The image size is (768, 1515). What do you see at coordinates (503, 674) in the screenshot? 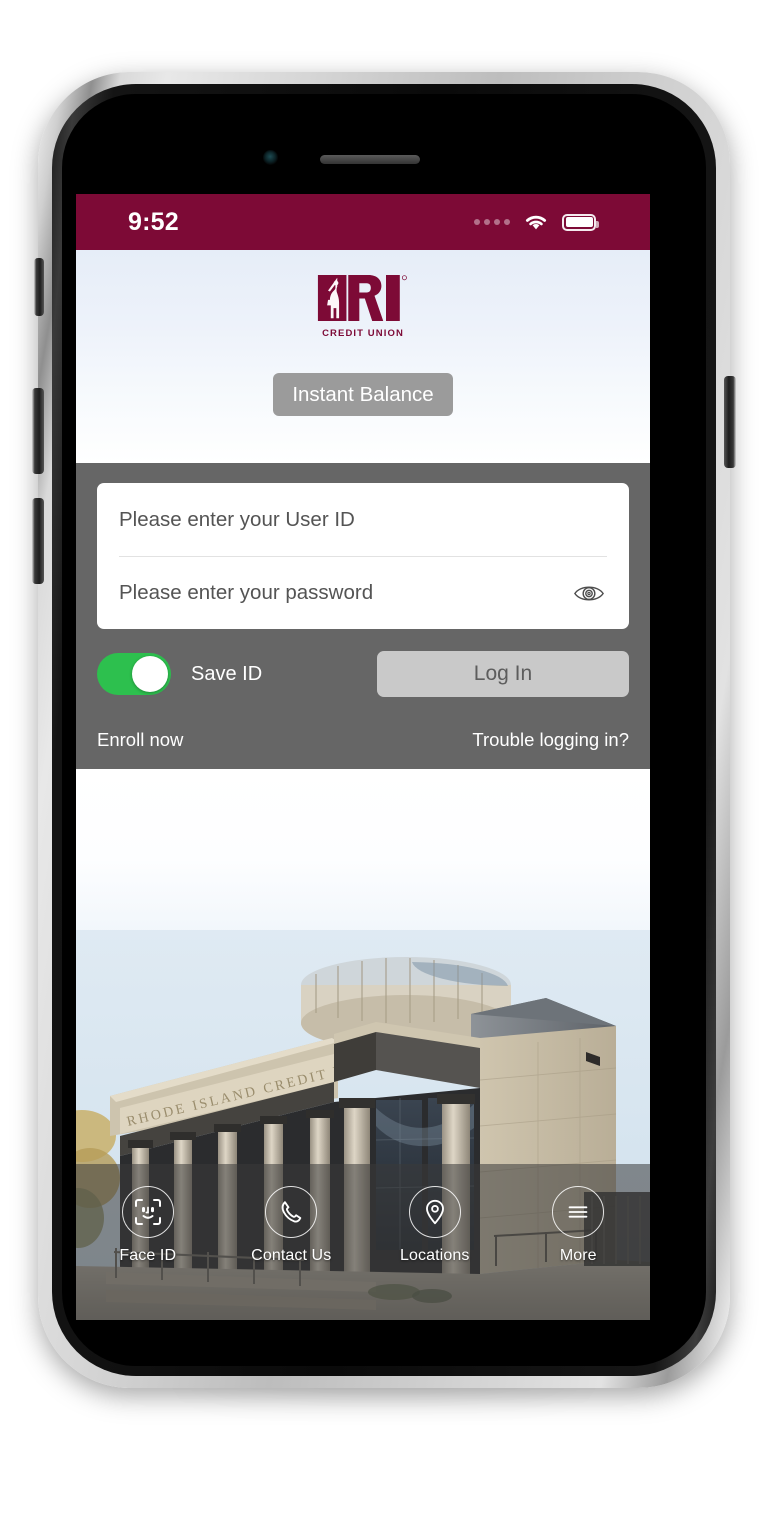
I see `log-in-button: Log In` at bounding box center [503, 674].